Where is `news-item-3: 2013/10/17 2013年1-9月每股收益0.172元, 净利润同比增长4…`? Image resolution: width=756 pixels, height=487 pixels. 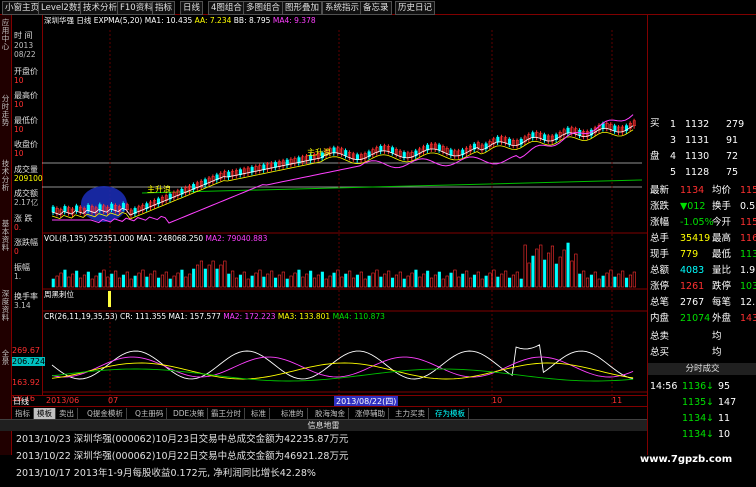 news-item-3: 2013/10/17 2013年1-9月每股收益0.172元, 净利润同比增长4… is located at coordinates (166, 474).